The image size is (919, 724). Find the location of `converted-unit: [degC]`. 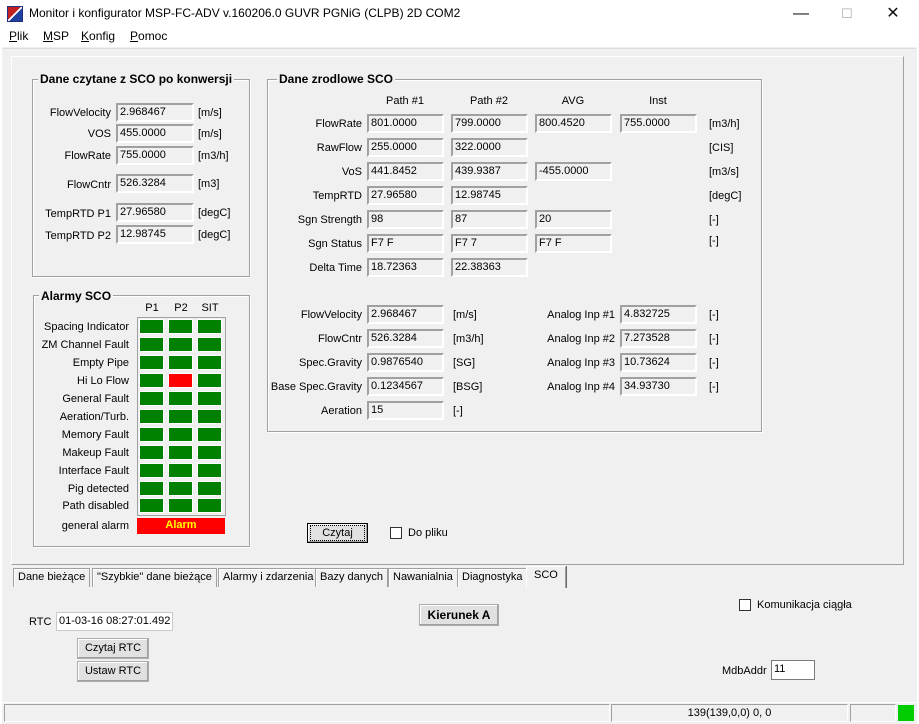

converted-unit: [degC] is located at coordinates (214, 235).